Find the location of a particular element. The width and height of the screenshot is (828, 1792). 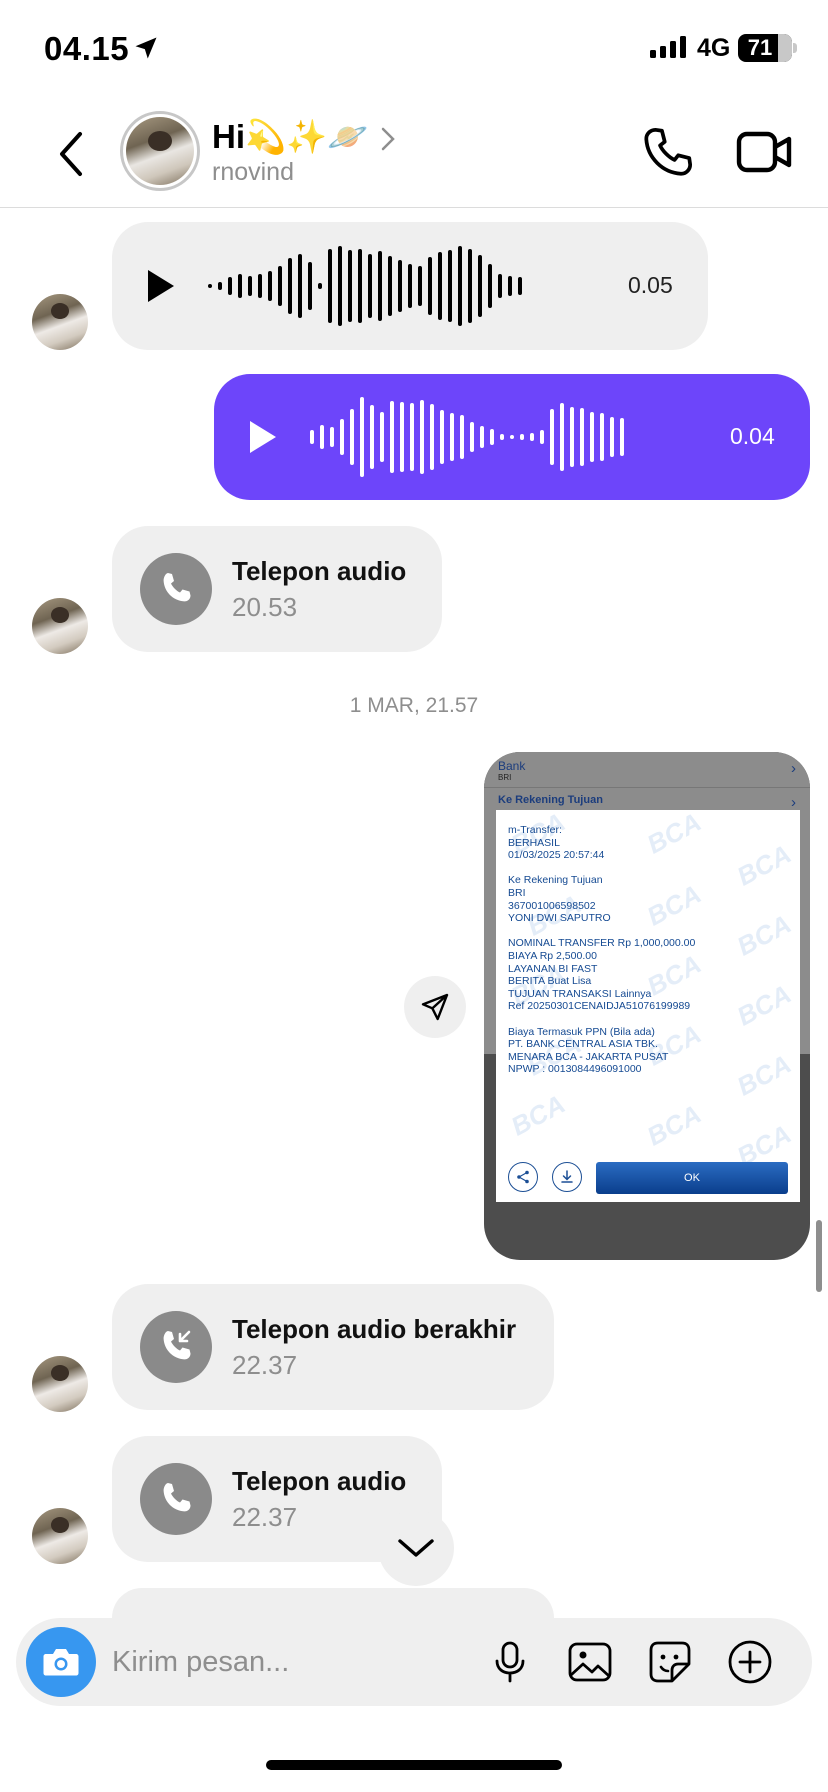

ke-rekening-label: Ke Rekening Tujuan is located at coordinates (550, 800).